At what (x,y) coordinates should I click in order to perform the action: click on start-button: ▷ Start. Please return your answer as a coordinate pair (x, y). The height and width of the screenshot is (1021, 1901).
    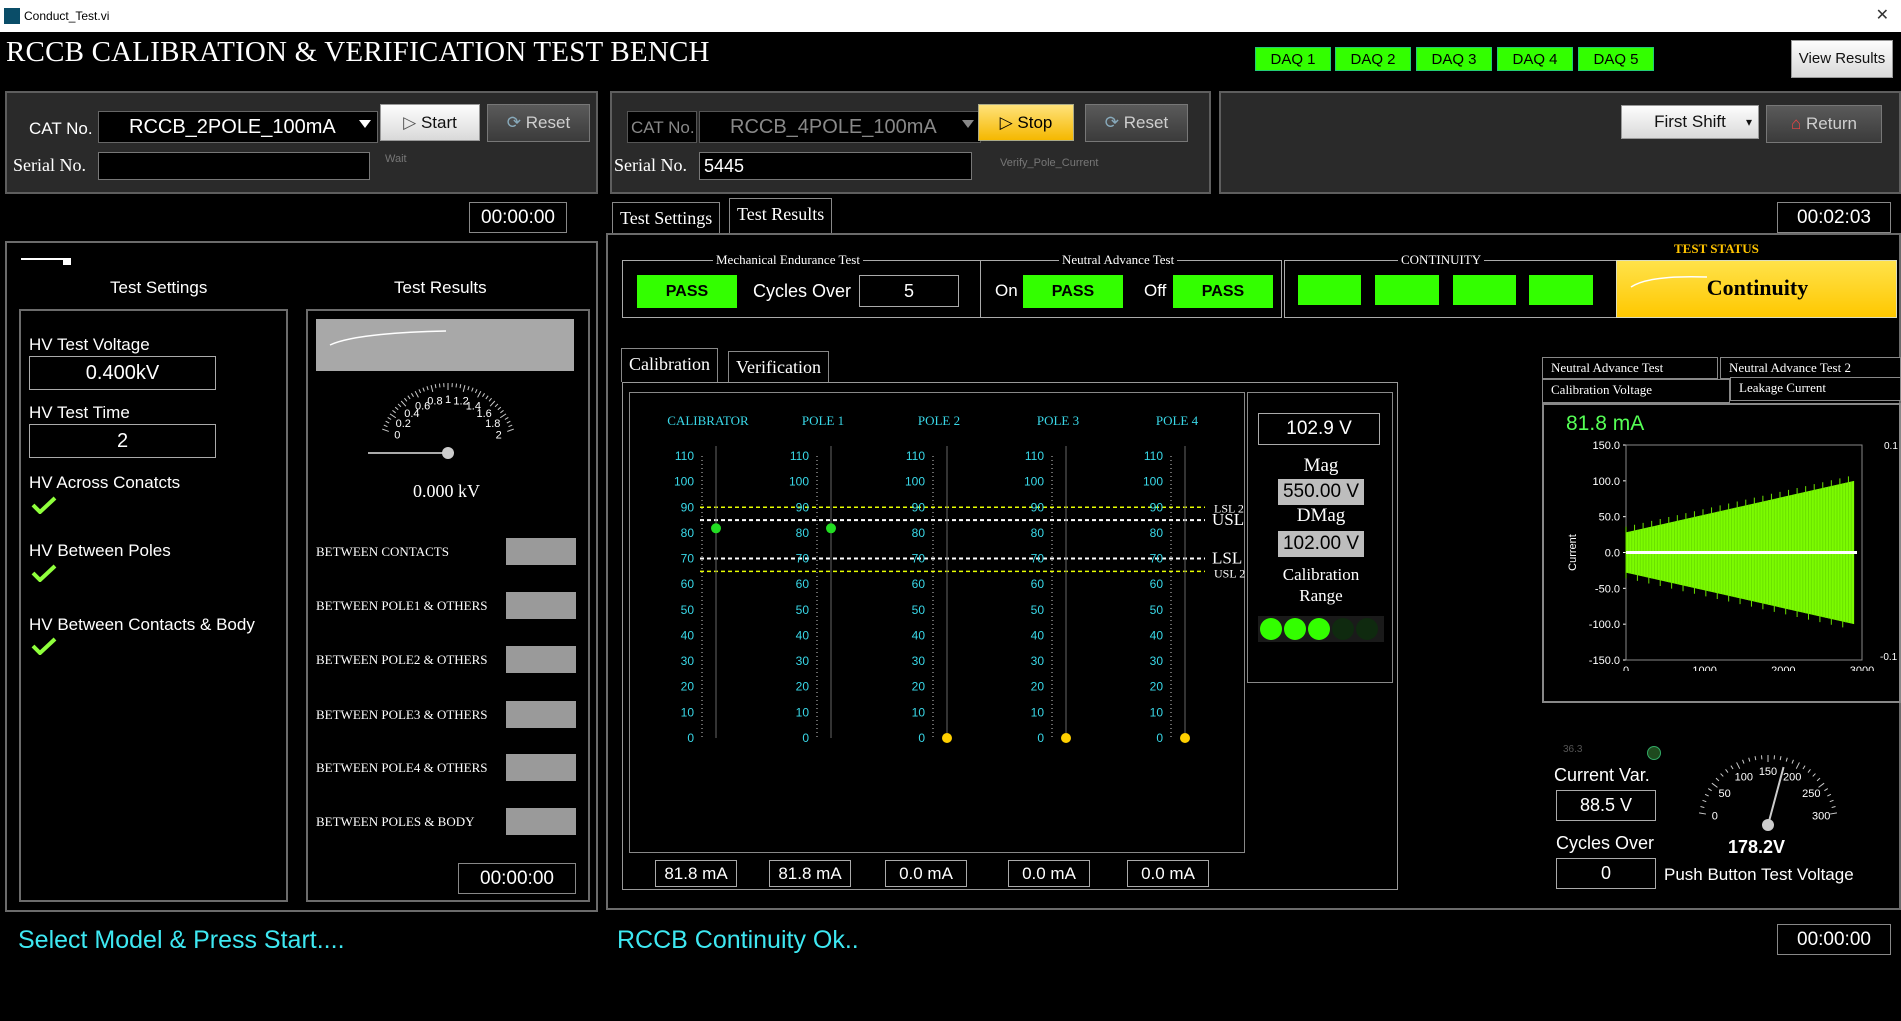
    Looking at the image, I should click on (430, 122).